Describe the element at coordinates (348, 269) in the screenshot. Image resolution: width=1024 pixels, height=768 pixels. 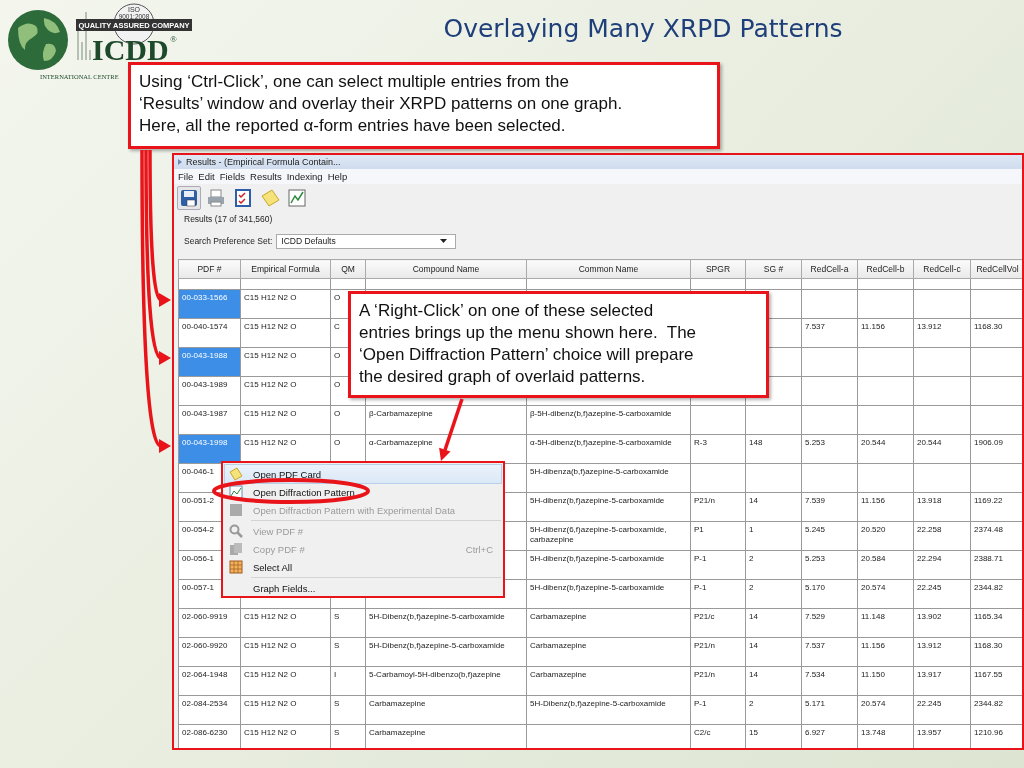
I see `column-header: QM` at that location.